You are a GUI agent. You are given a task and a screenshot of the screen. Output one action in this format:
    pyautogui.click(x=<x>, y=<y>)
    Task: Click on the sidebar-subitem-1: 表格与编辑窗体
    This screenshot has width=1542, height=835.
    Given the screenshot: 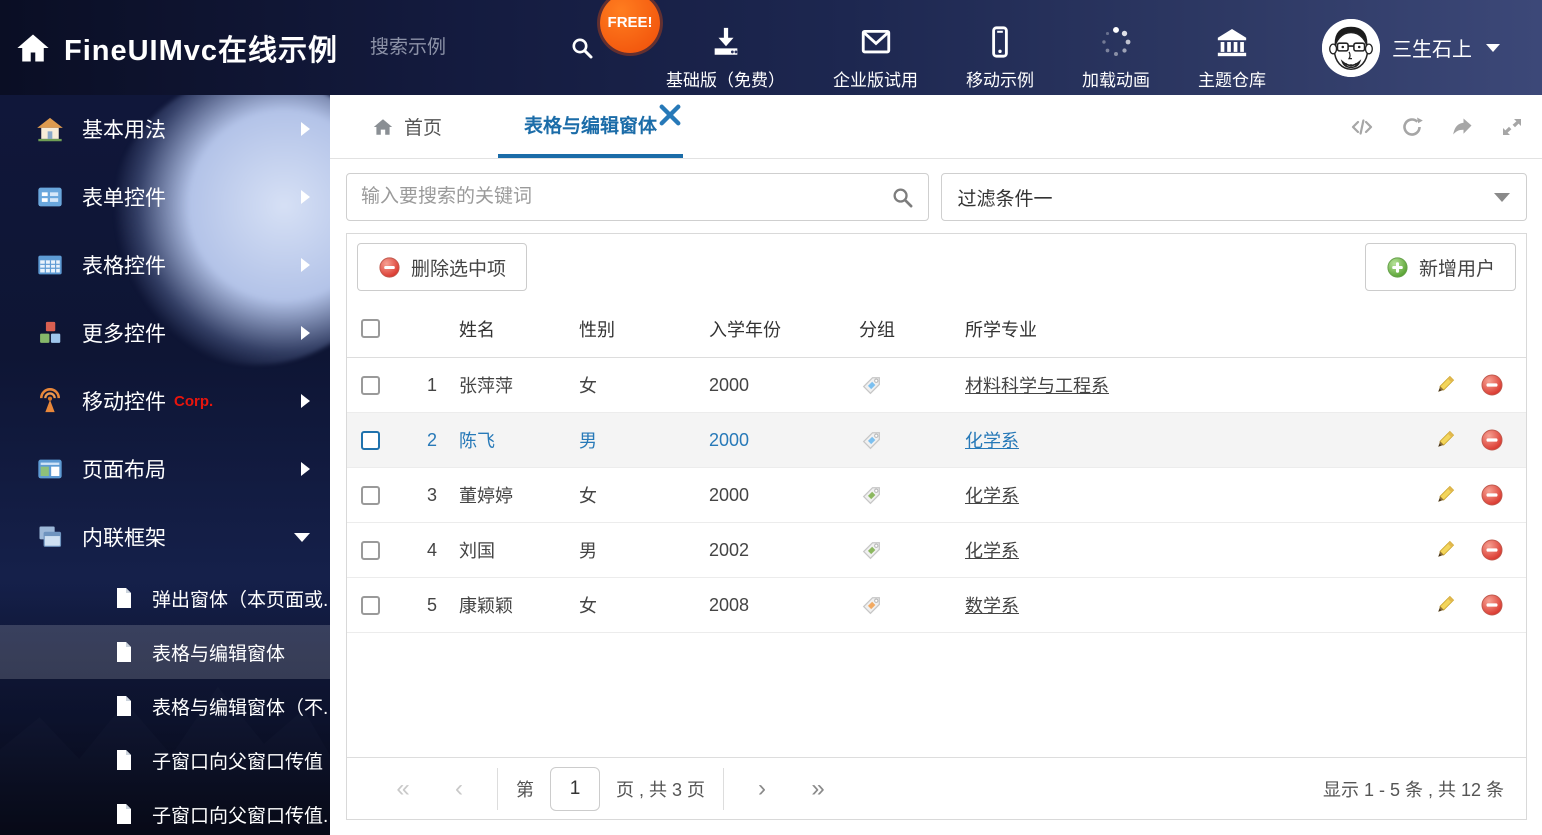 What is the action you would take?
    pyautogui.click(x=165, y=652)
    